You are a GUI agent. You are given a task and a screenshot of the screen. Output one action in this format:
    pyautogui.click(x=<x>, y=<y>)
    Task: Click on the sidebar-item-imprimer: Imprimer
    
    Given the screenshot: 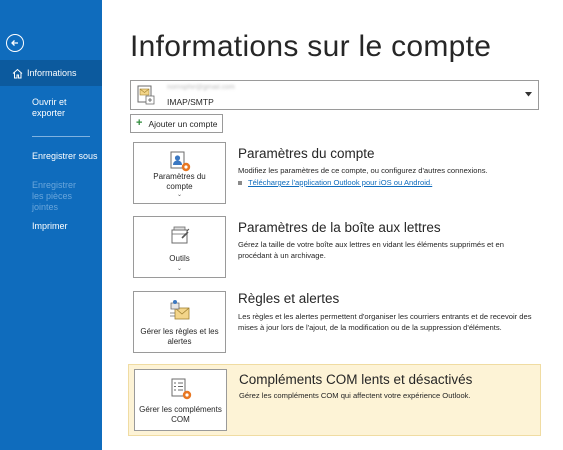 What is the action you would take?
    pyautogui.click(x=51, y=226)
    